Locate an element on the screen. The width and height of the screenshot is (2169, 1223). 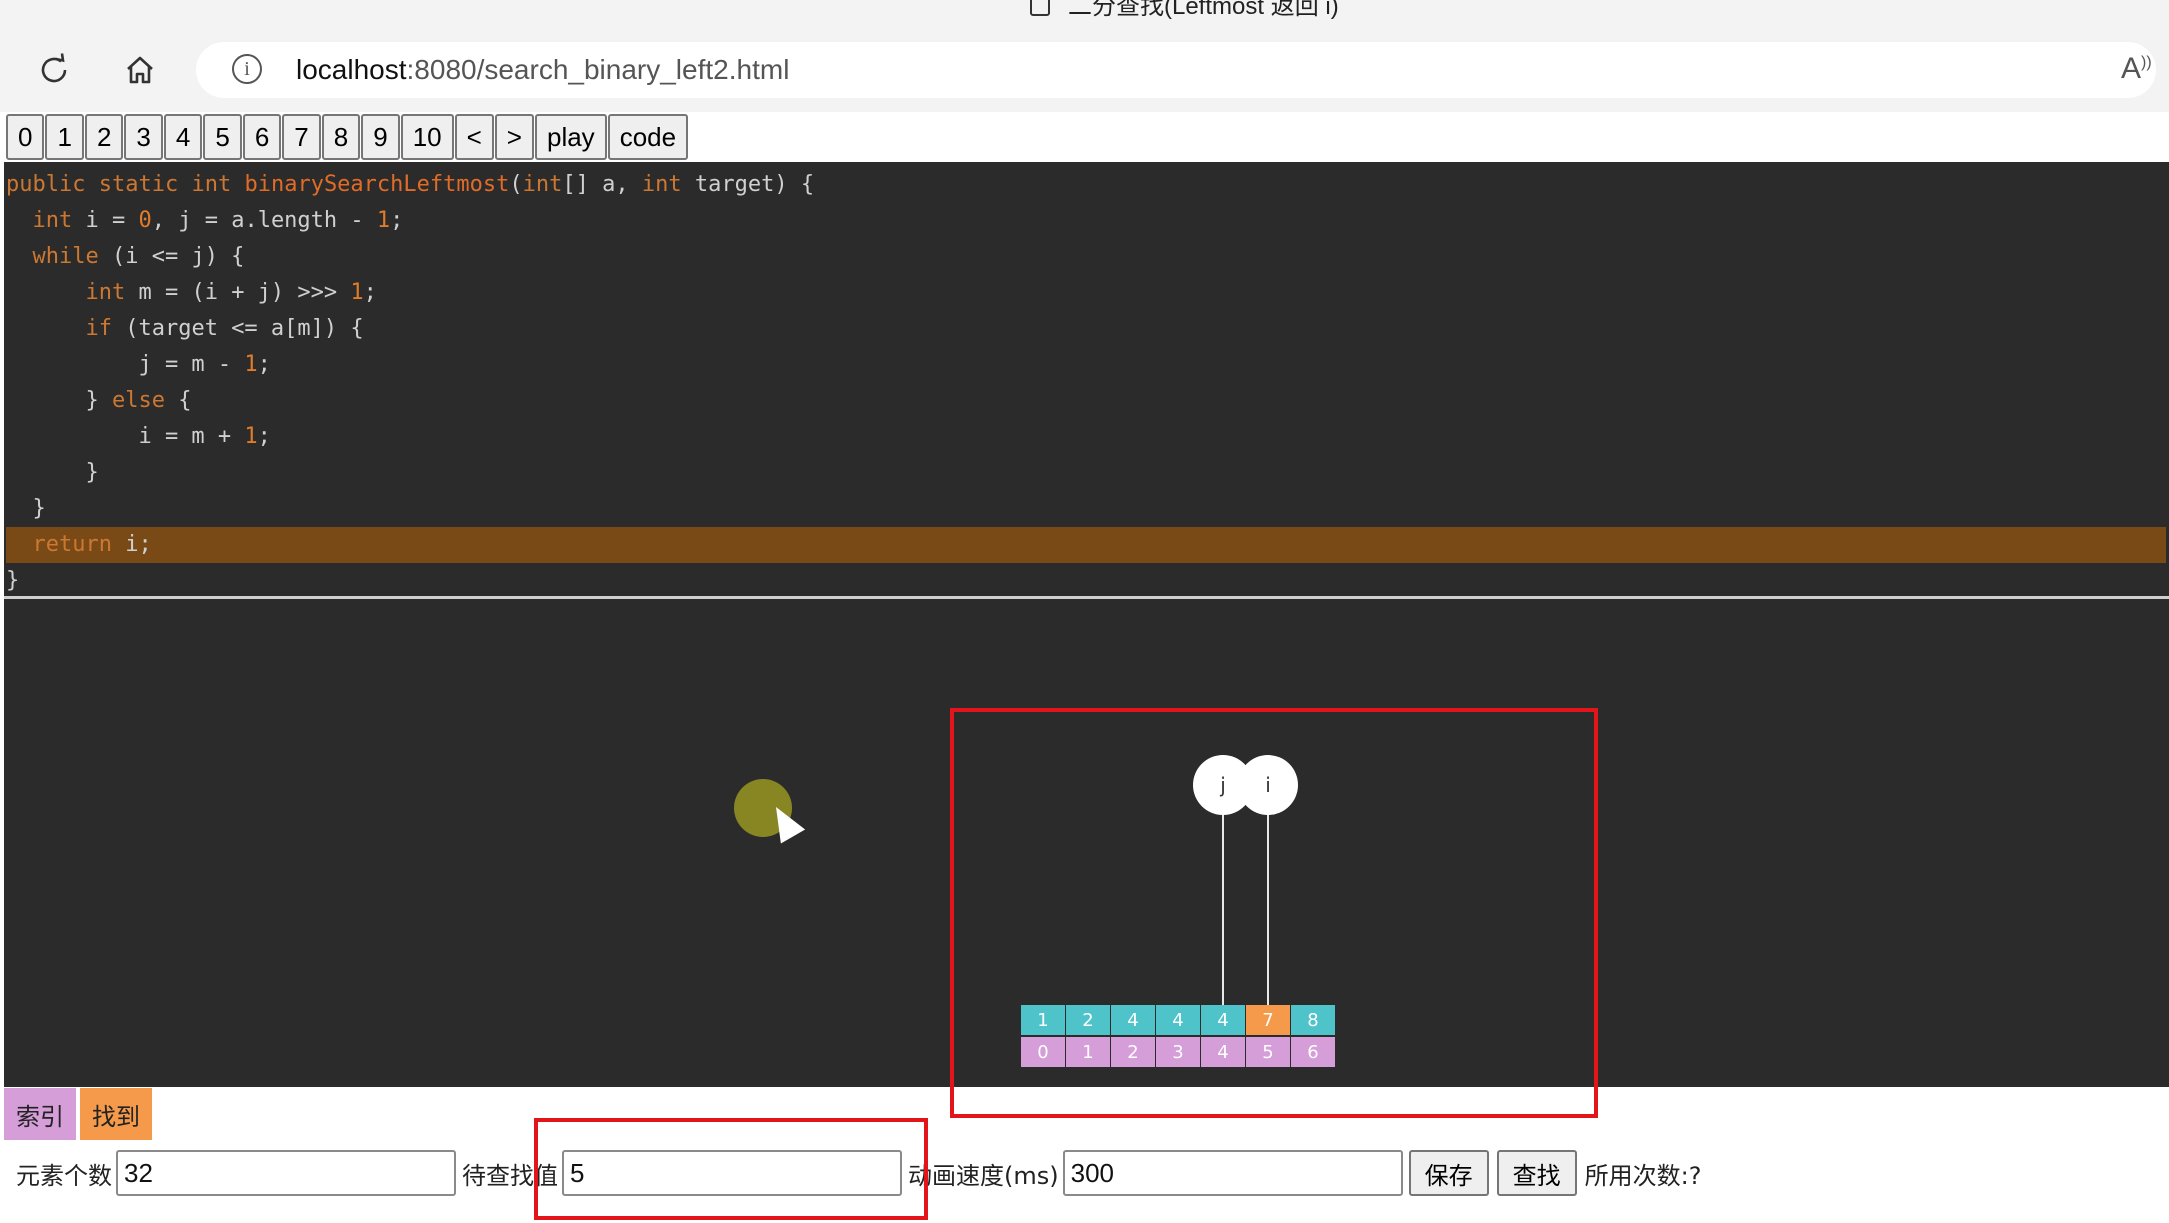
code-line: i = m + 1; is located at coordinates (138, 436).